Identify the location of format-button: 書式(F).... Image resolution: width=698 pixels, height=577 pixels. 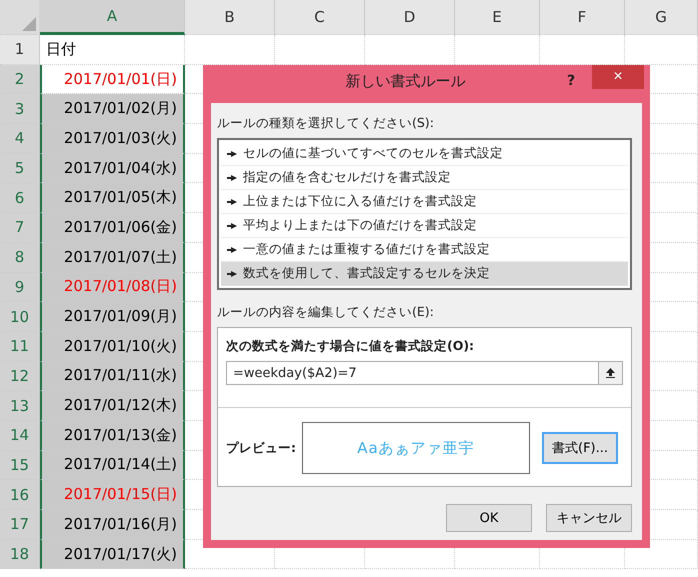
(580, 448).